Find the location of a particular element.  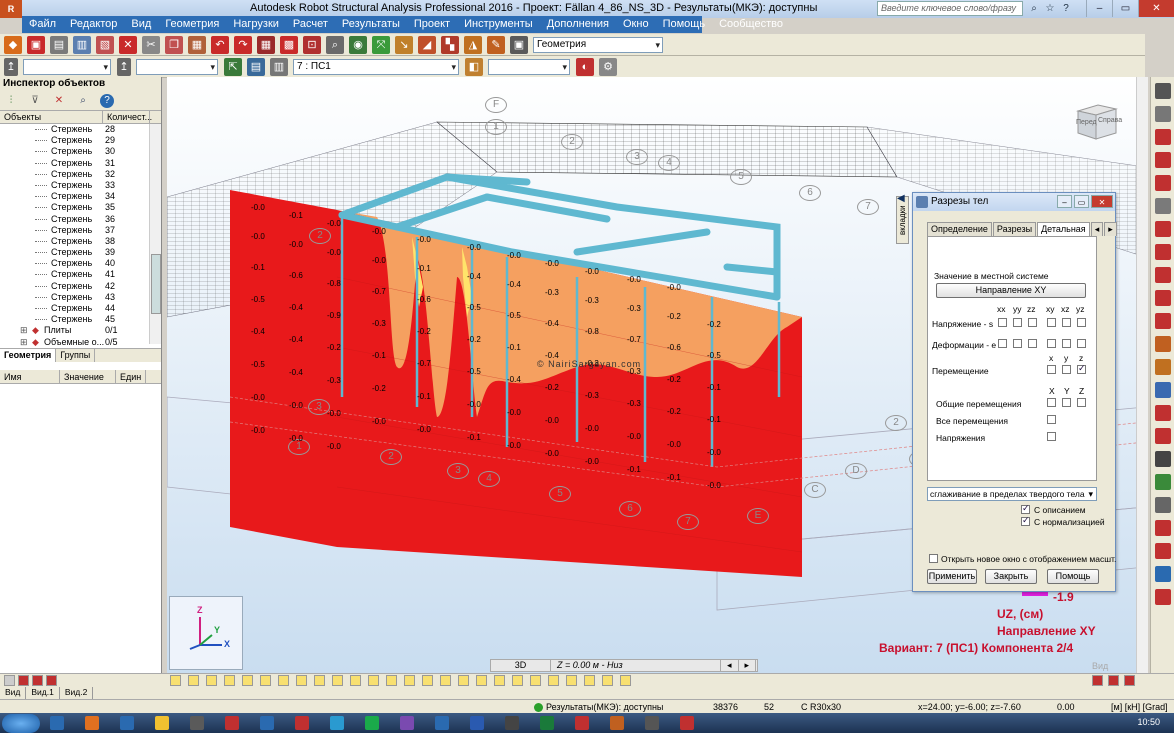

inspector-tab-1: Группы is located at coordinates (76, 355).